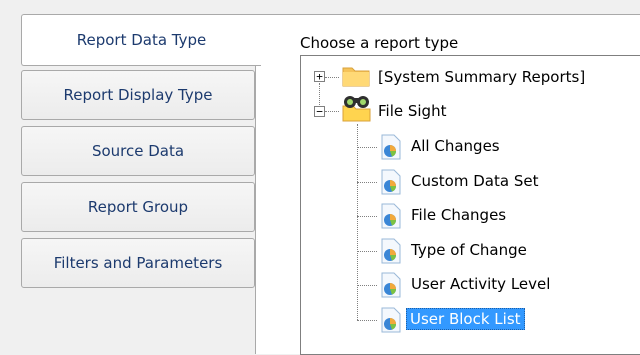 This screenshot has width=640, height=355. I want to click on tab-label: Report Display Type, so click(138, 95).